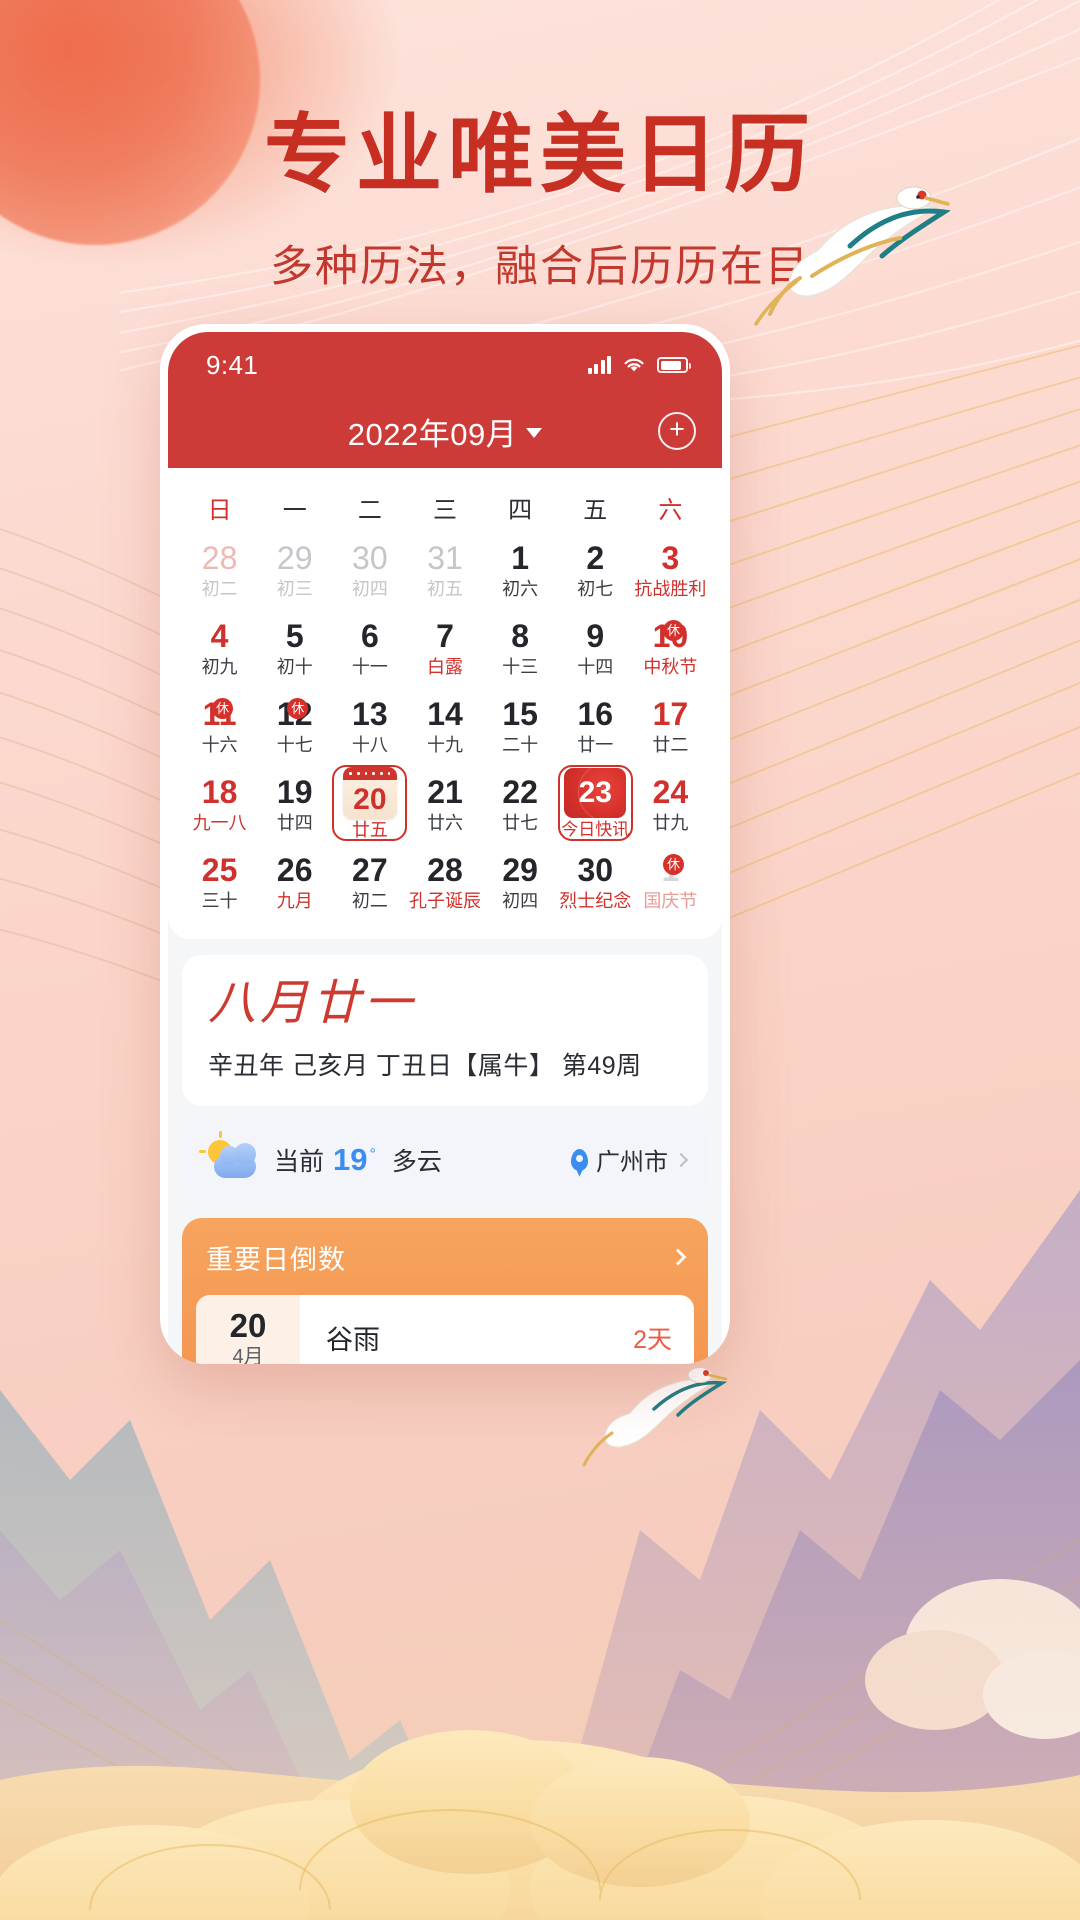  I want to click on day-lunar-label: 九月, so click(294, 900).